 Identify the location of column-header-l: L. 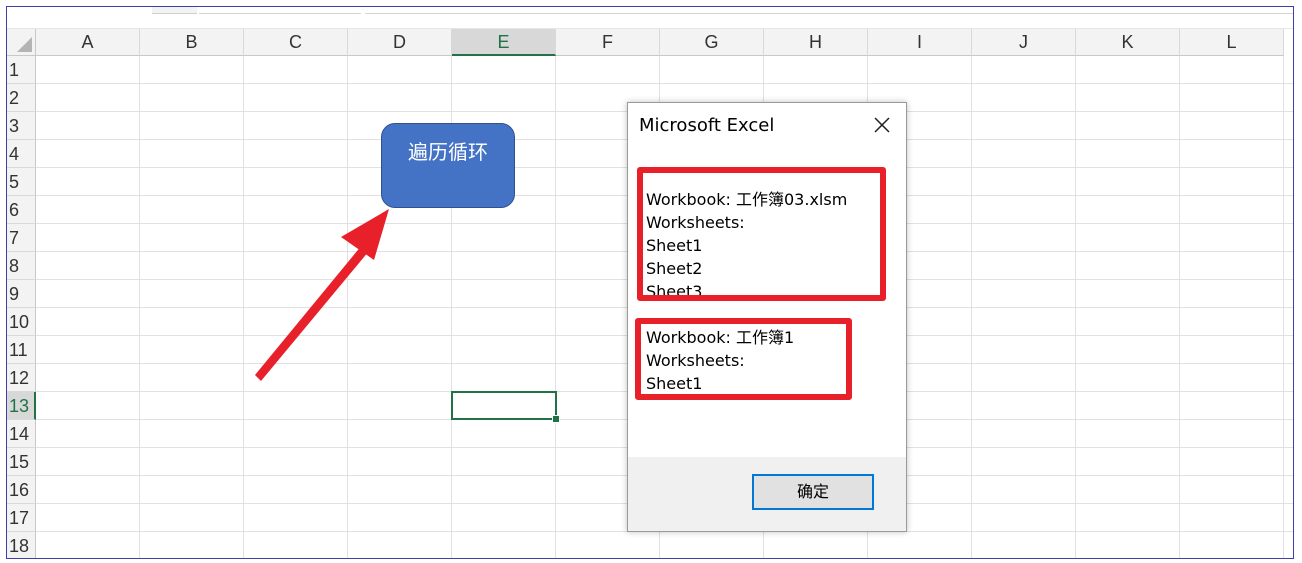
(1232, 42).